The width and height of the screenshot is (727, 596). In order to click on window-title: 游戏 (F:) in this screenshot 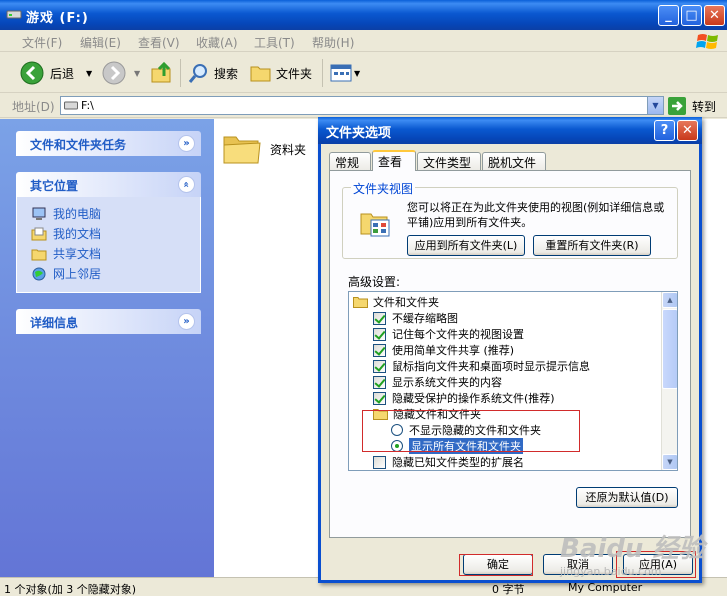, I will do `click(57, 18)`.